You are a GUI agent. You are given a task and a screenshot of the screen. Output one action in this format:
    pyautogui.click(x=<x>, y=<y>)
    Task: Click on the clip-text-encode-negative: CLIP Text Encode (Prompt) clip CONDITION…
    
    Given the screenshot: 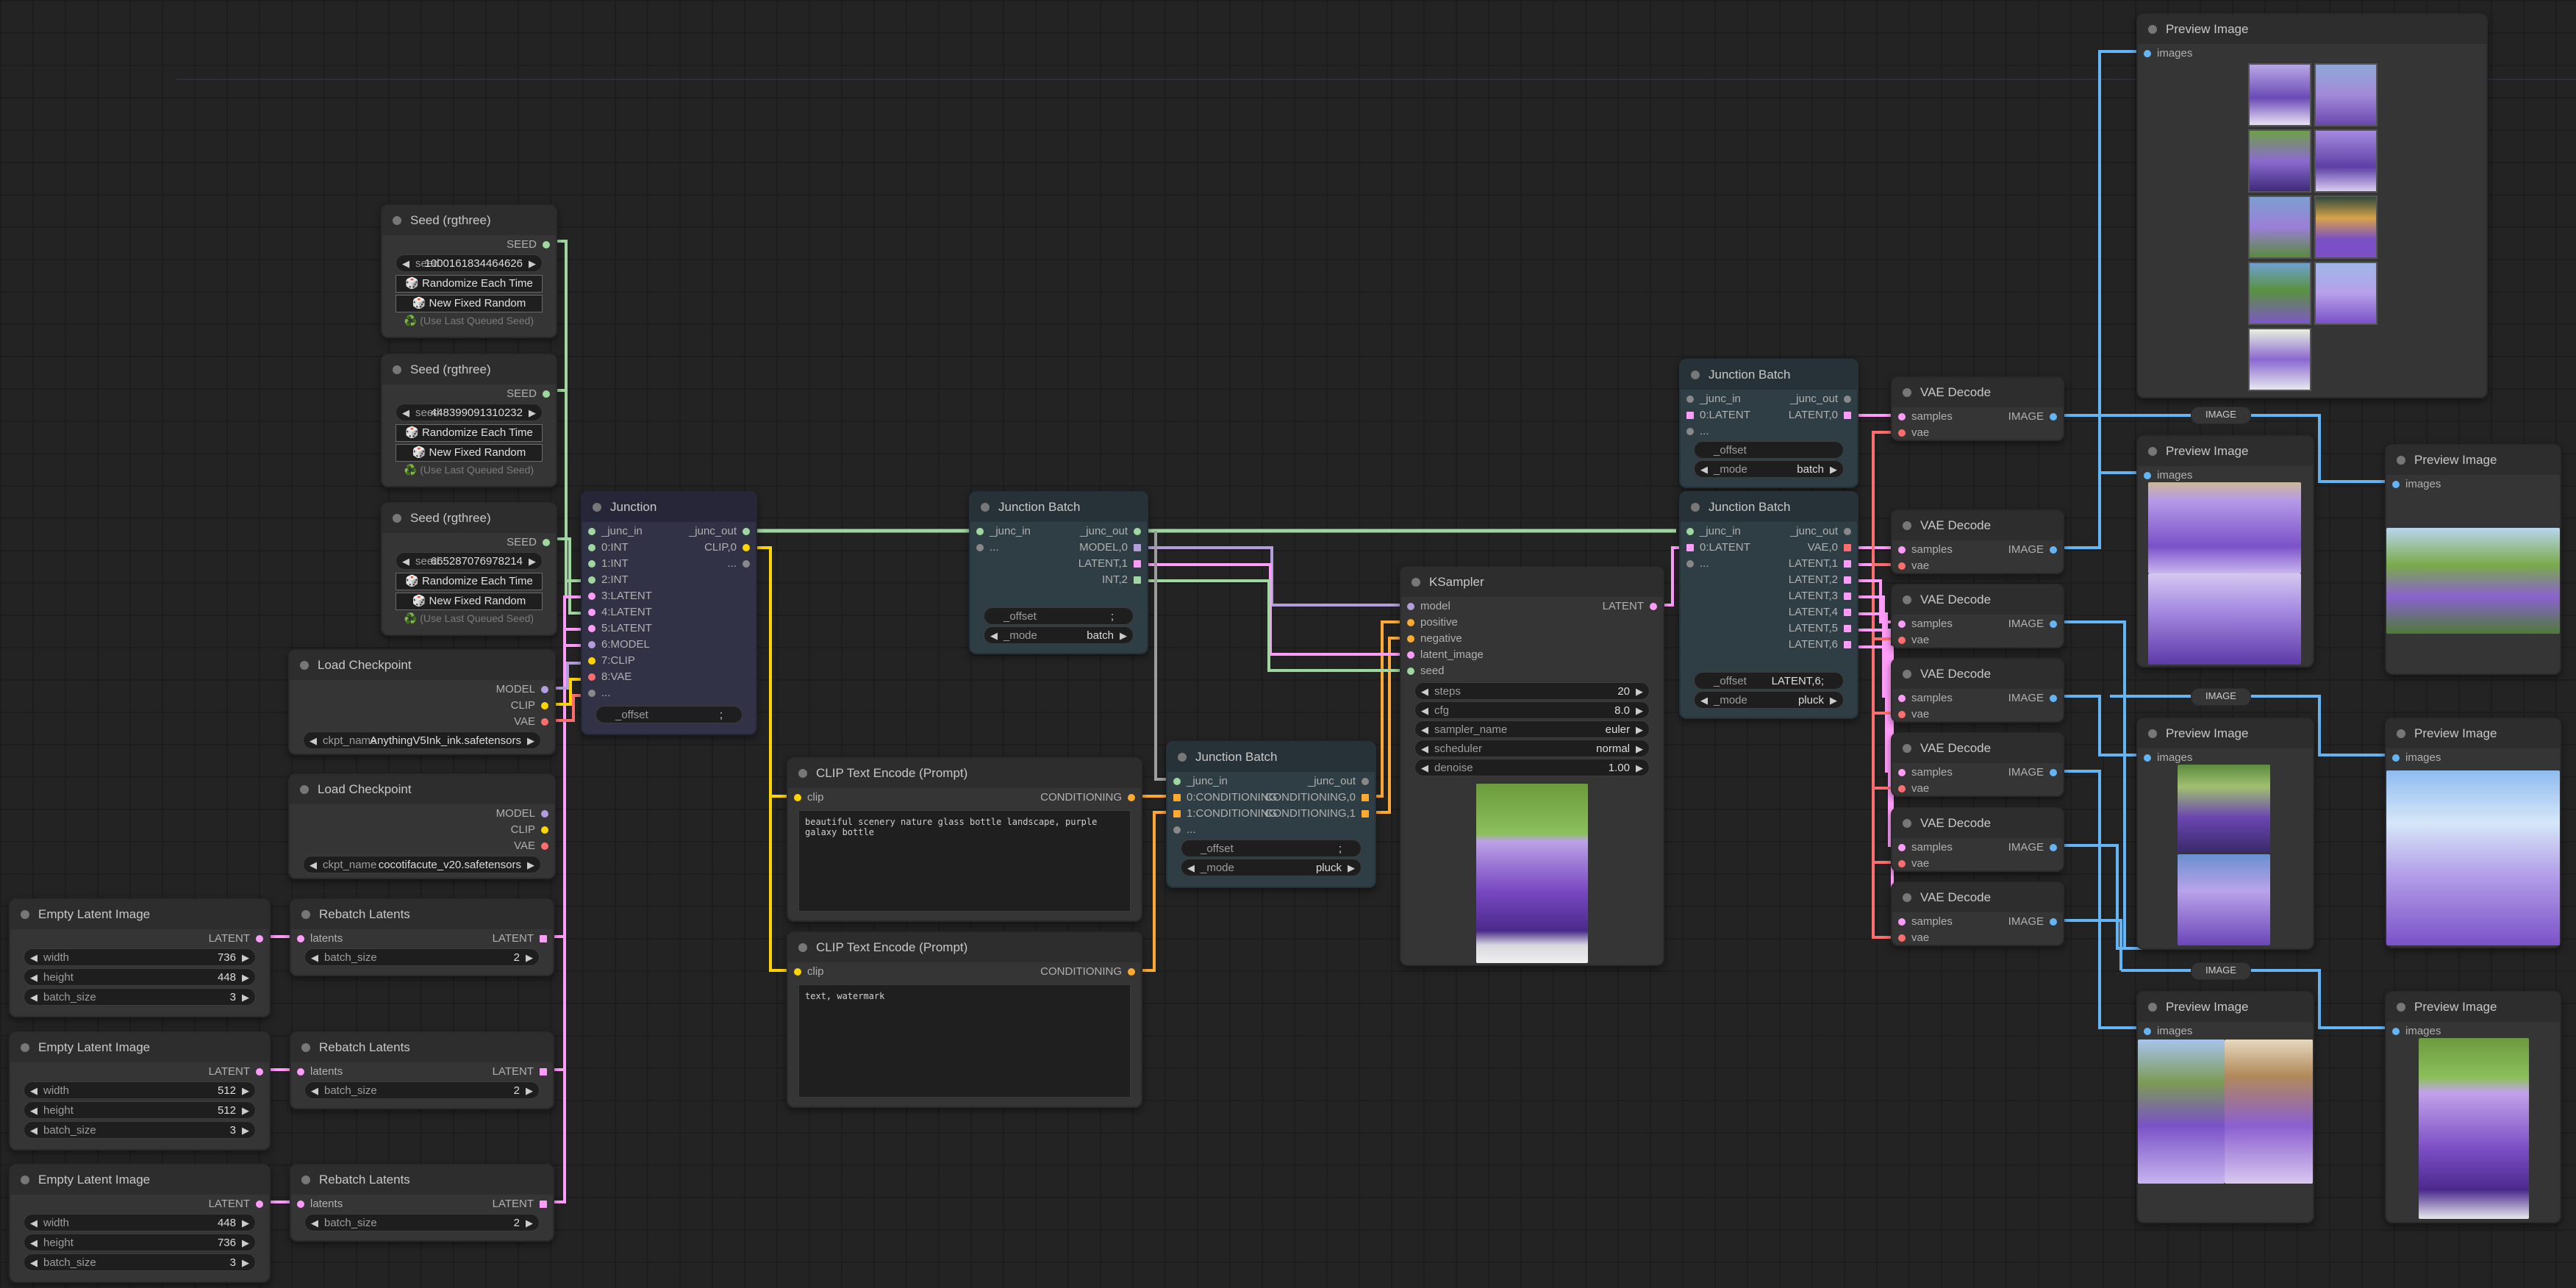 What is the action you would take?
    pyautogui.click(x=964, y=1019)
    